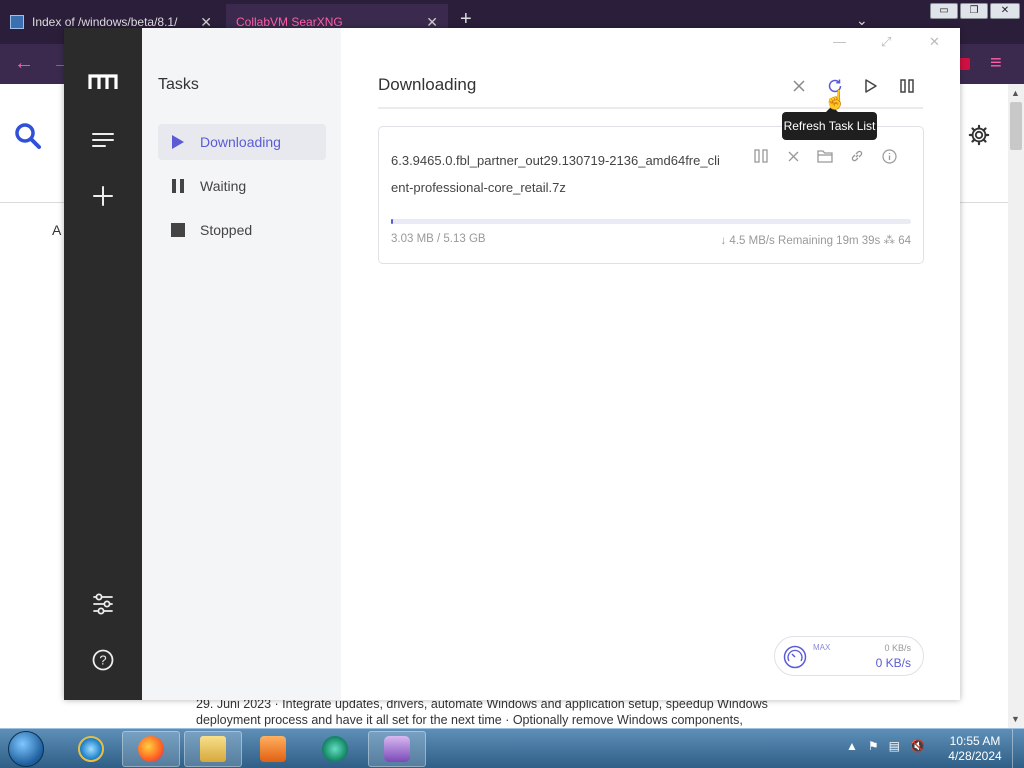 The width and height of the screenshot is (1024, 768). I want to click on action-center-flag-icon: ⚑, so click(873, 746).